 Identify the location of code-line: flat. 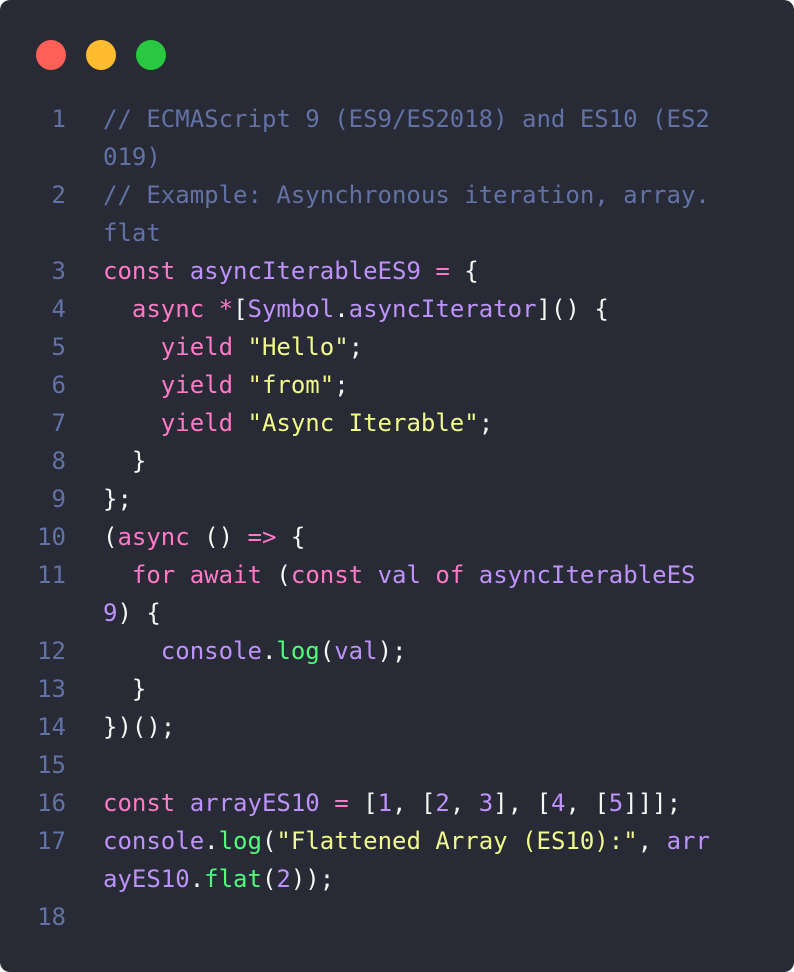
(397, 233).